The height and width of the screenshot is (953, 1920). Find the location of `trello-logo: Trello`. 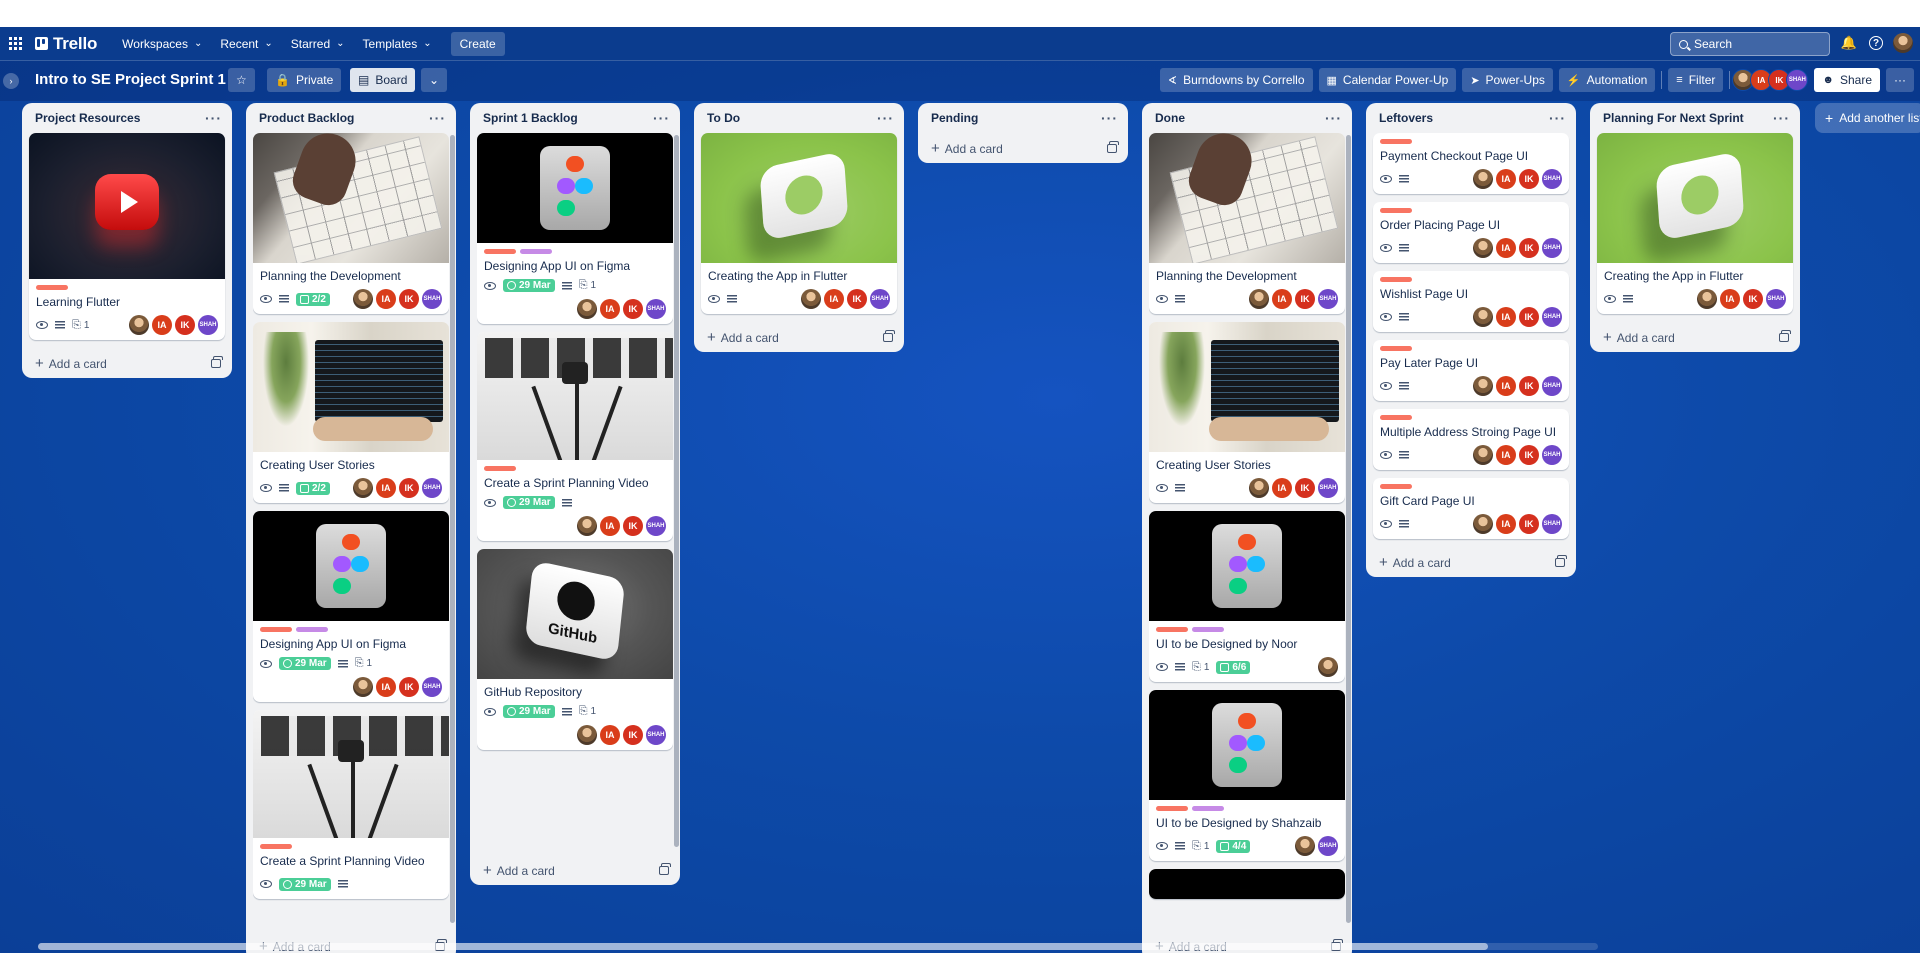

trello-logo: Trello is located at coordinates (66, 44).